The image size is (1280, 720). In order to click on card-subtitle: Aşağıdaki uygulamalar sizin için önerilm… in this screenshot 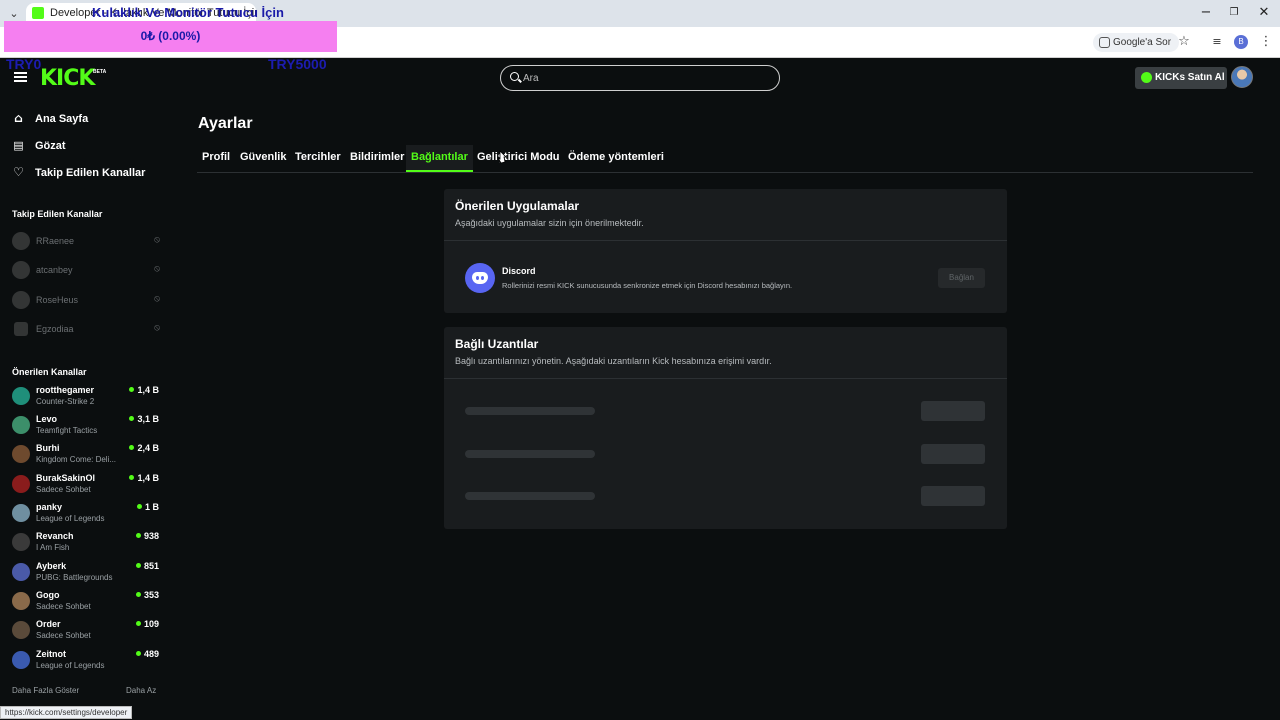, I will do `click(549, 223)`.